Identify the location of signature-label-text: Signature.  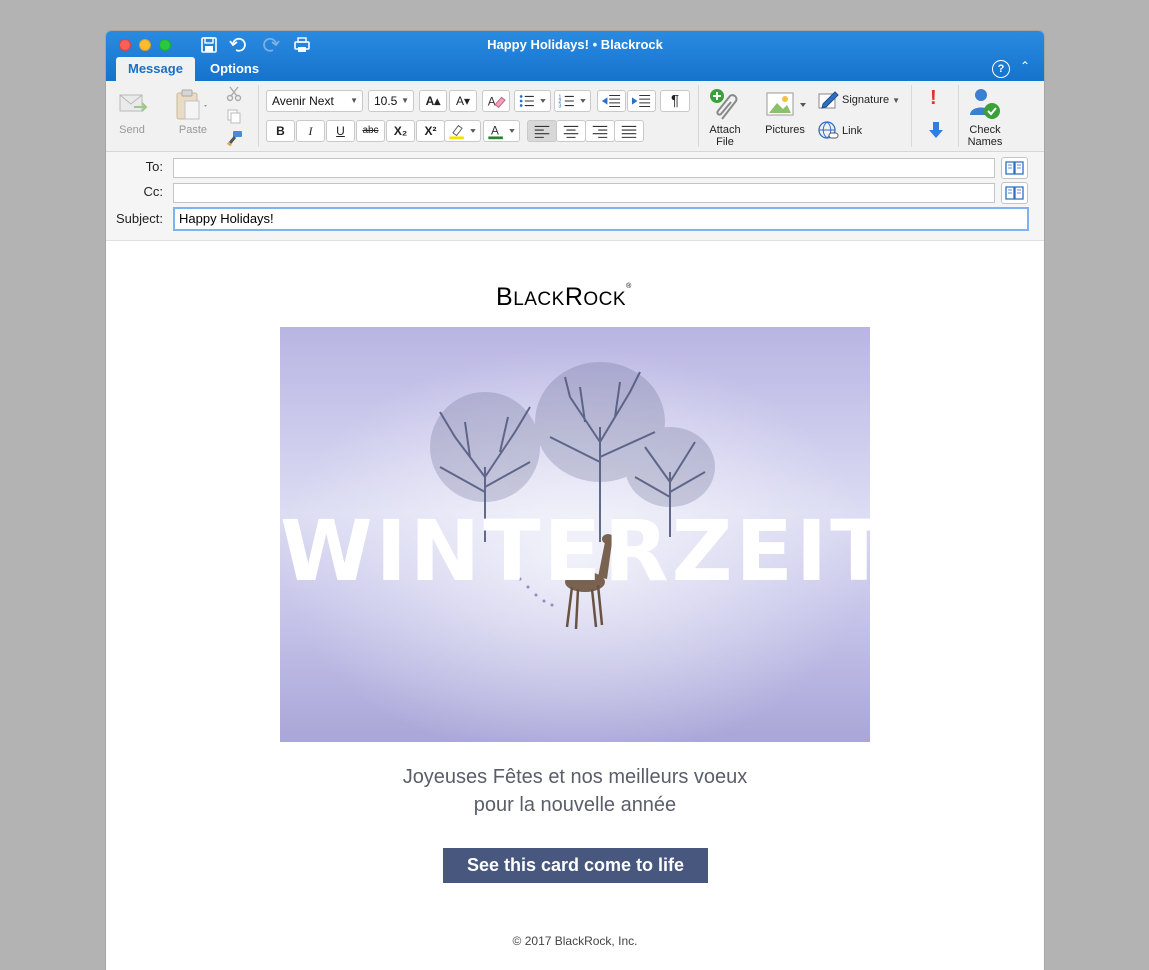
(866, 100).